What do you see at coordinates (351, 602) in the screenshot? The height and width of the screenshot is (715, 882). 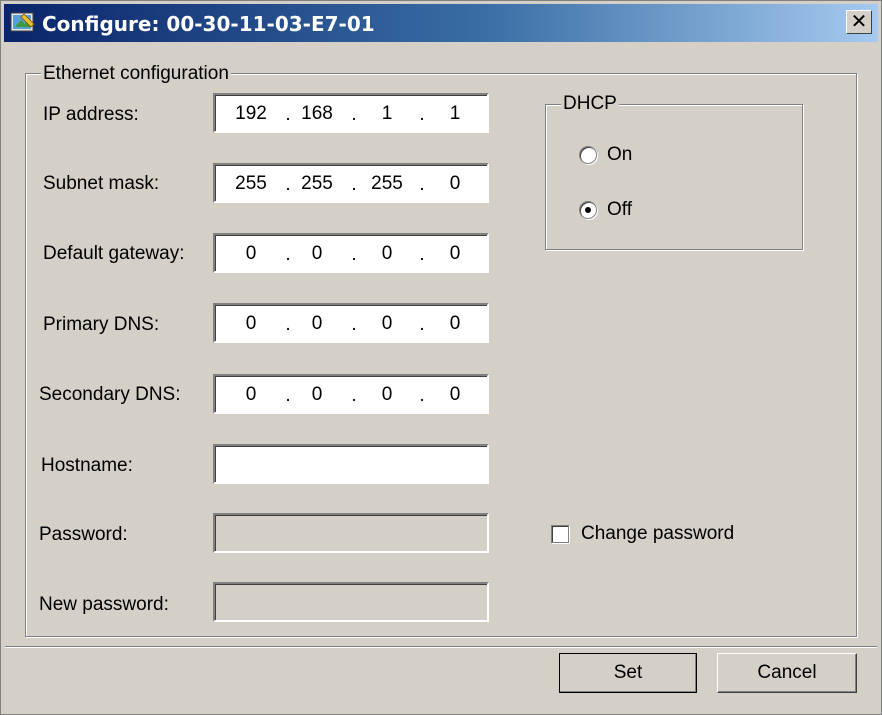 I see `new-password-input` at bounding box center [351, 602].